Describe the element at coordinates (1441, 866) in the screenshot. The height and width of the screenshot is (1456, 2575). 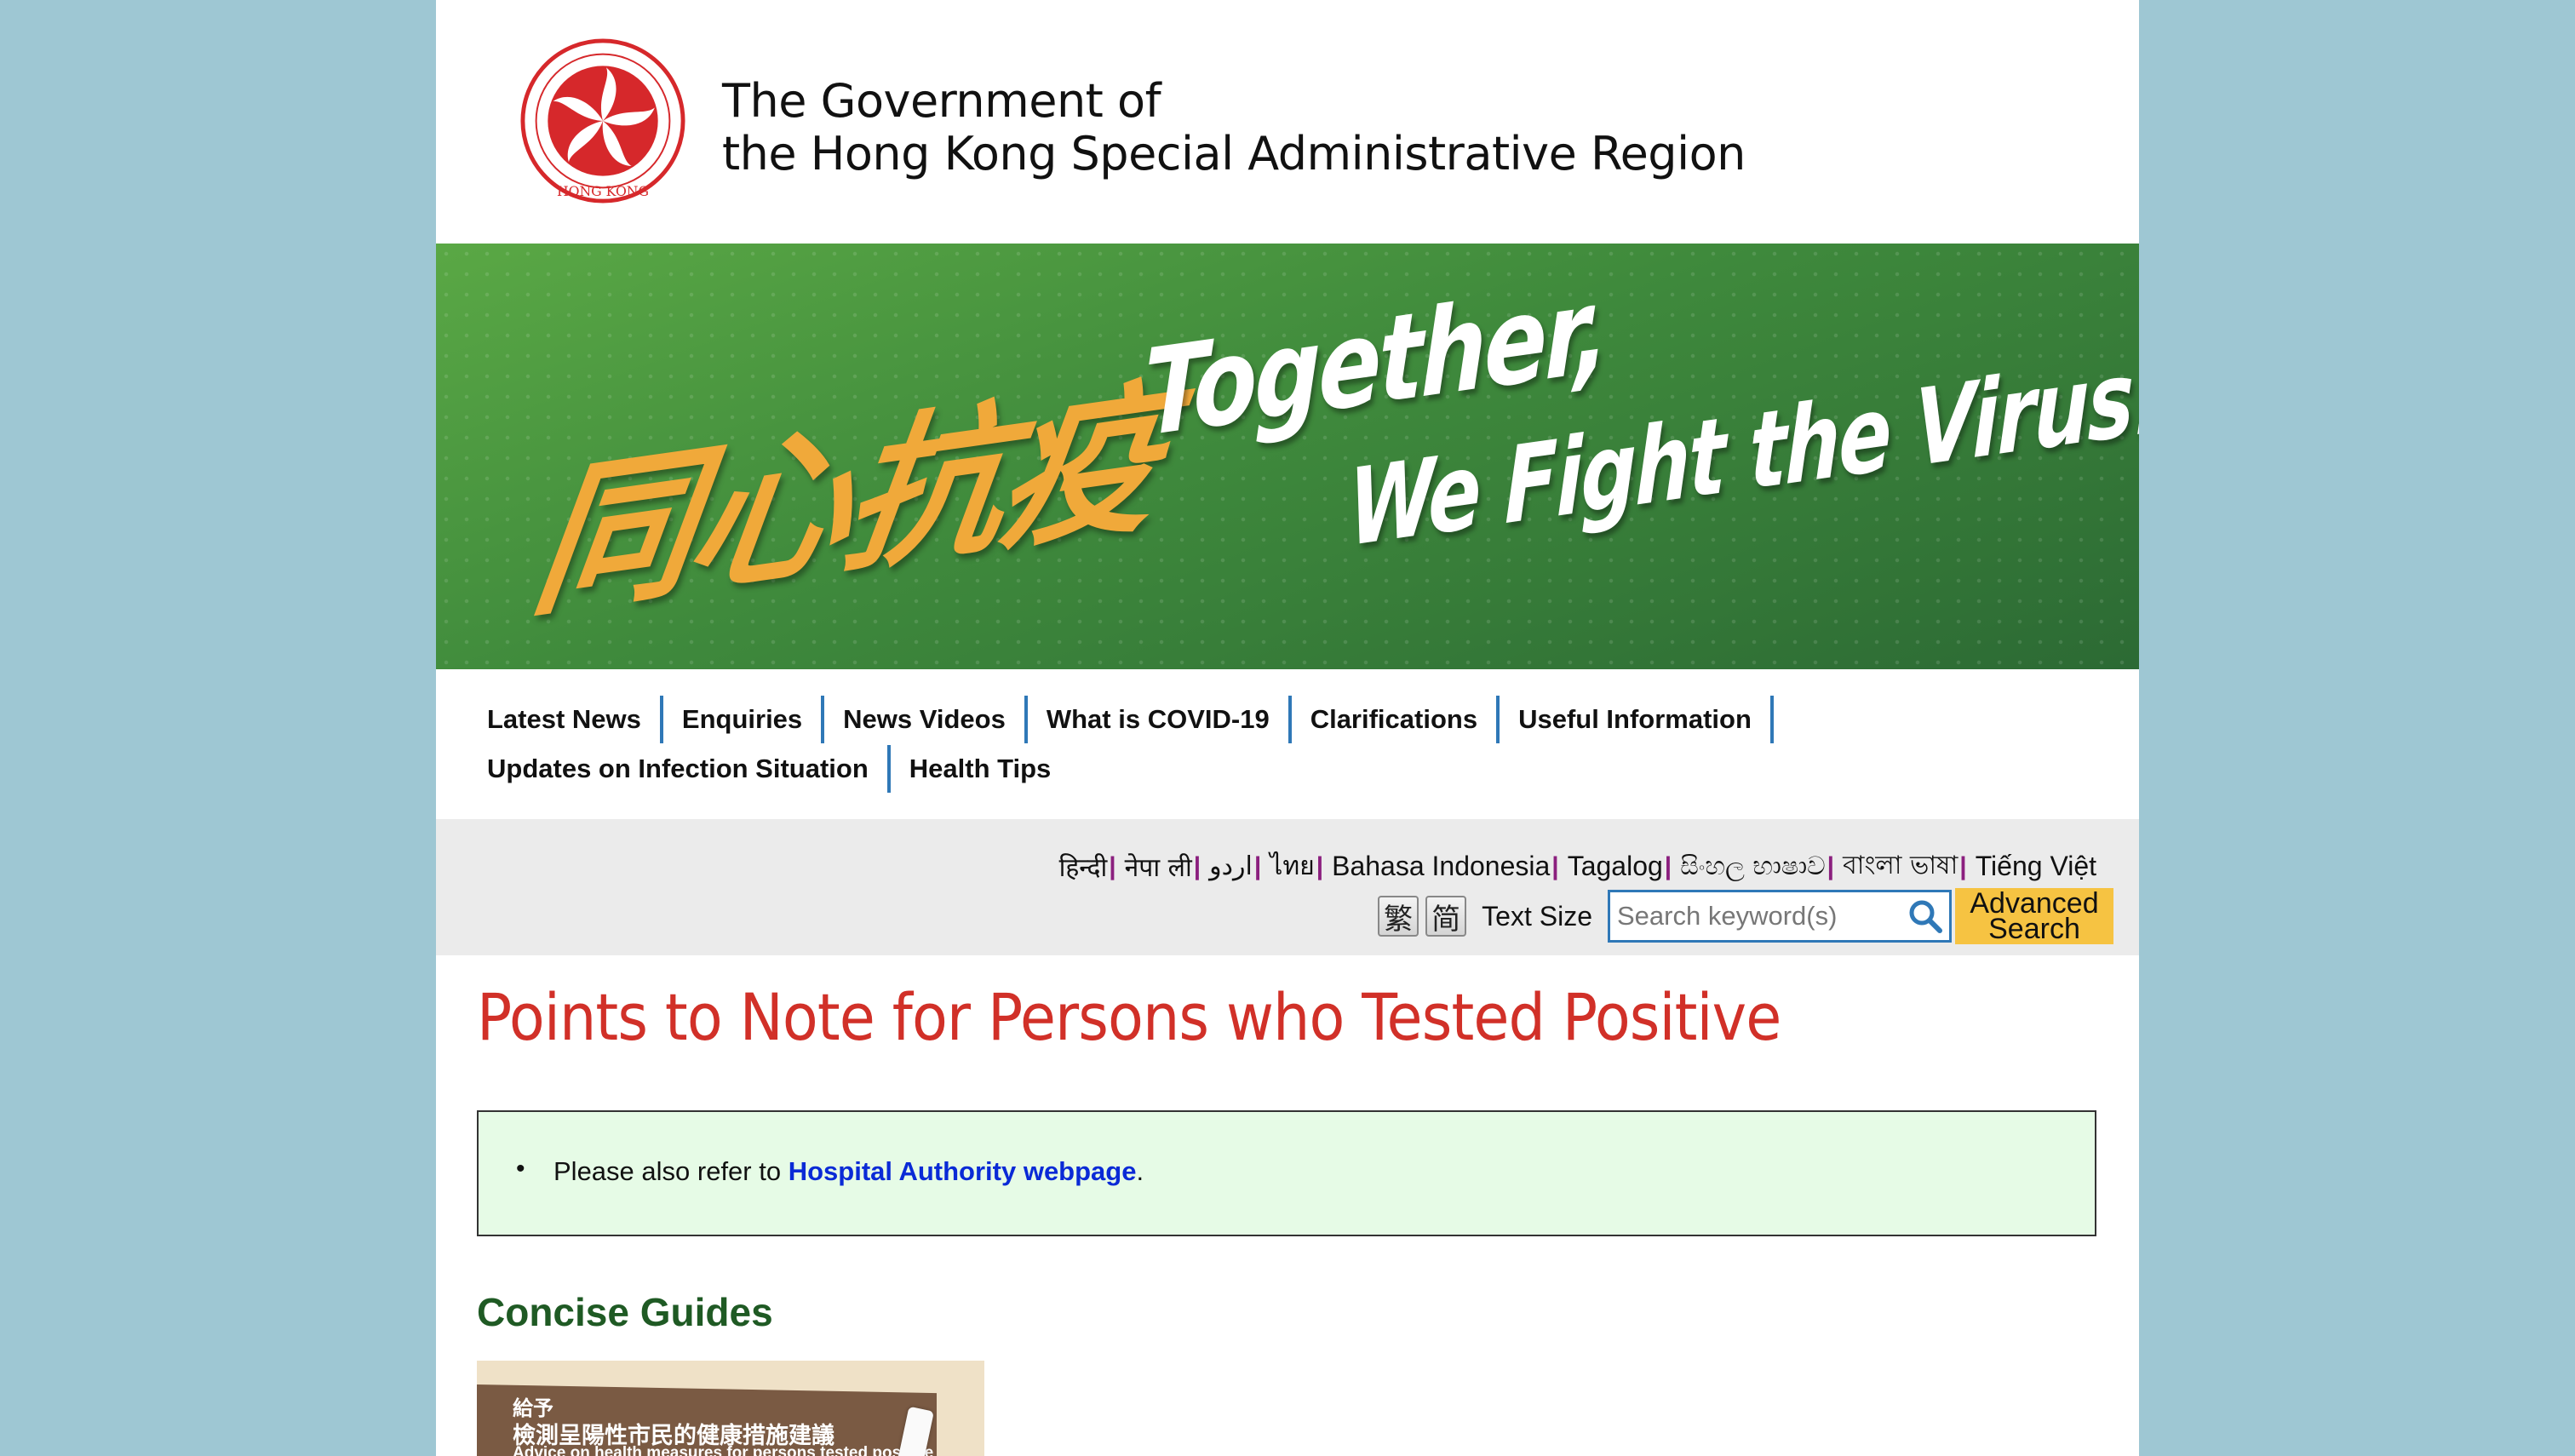
I see `lang-bahasa-indonesia: Bahasa Indonesia` at that location.